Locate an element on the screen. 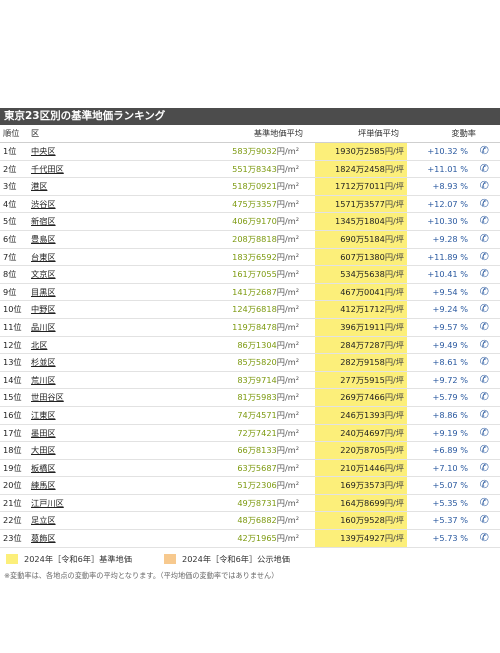 The width and height of the screenshot is (500, 653). row-ward-link: 足立区 is located at coordinates (43, 520).